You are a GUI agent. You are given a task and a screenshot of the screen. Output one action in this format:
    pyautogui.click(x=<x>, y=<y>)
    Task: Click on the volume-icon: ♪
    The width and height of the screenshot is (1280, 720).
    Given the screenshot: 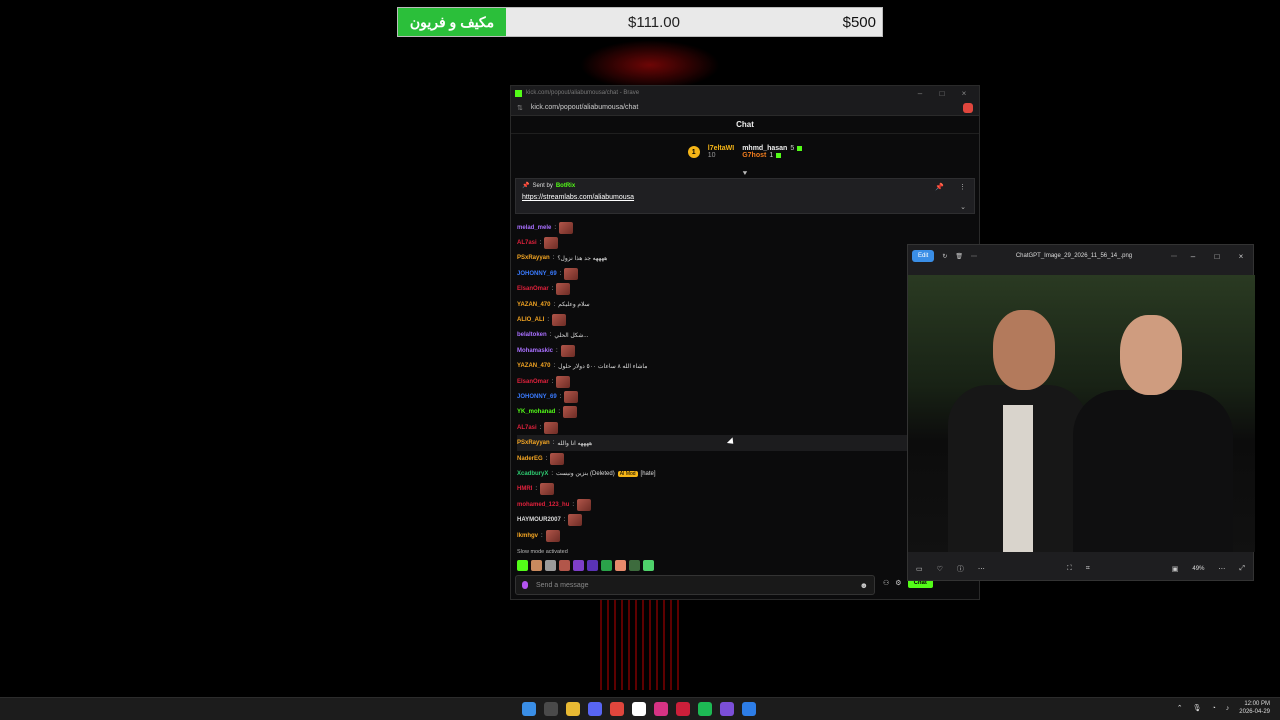 What is the action you would take?
    pyautogui.click(x=1228, y=708)
    